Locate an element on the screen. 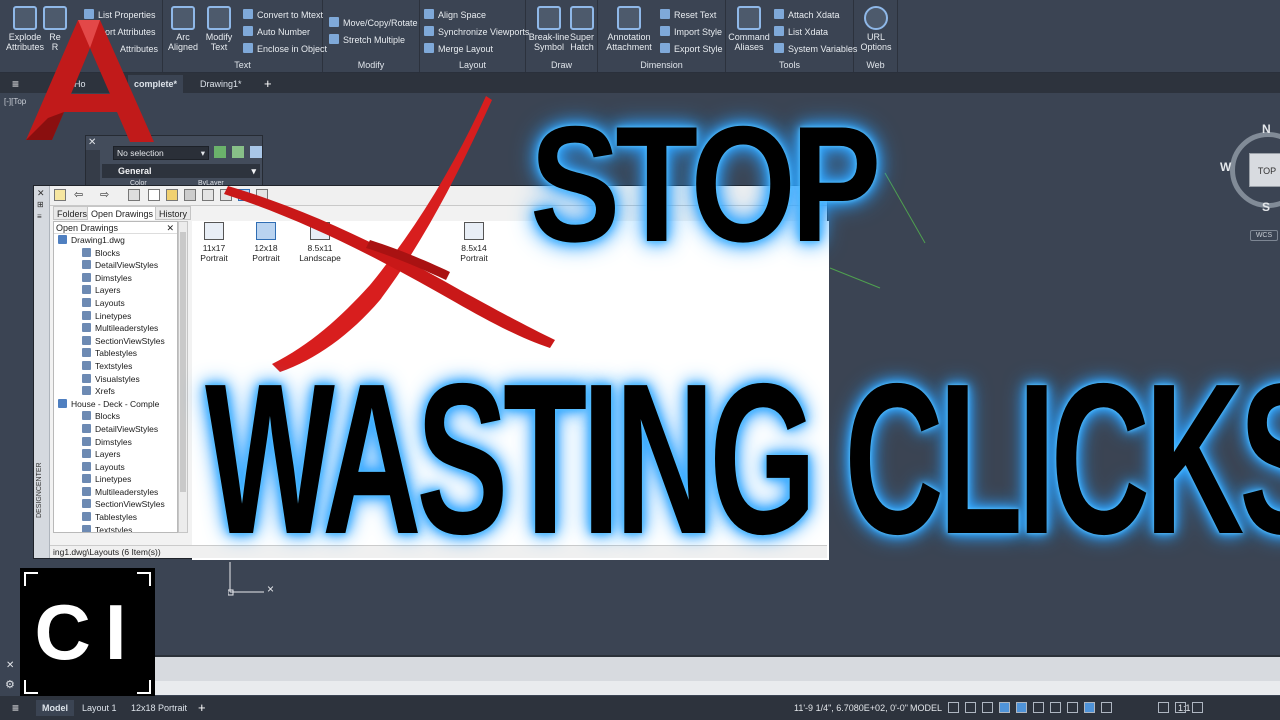 Image resolution: width=1280 pixels, height=720 pixels. tab-layout-1: Layout 1 is located at coordinates (99, 708).